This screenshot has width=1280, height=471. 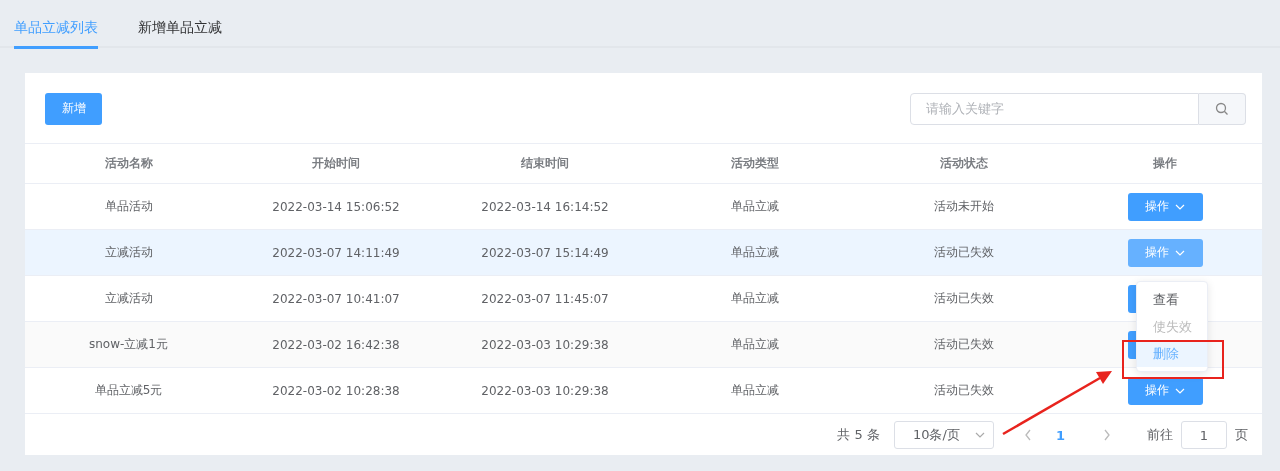 What do you see at coordinates (1204, 435) in the screenshot?
I see `page-input: 1` at bounding box center [1204, 435].